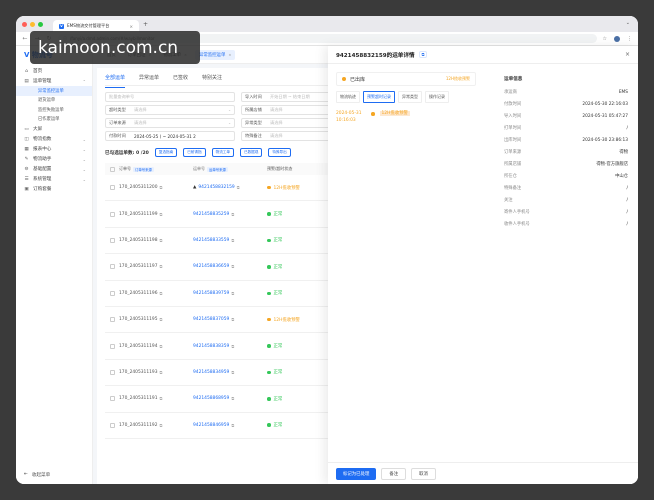 The height and width of the screenshot is (500, 654). What do you see at coordinates (291, 136) in the screenshot?
I see `special-remark-select: 特殊备注 请选择` at bounding box center [291, 136].